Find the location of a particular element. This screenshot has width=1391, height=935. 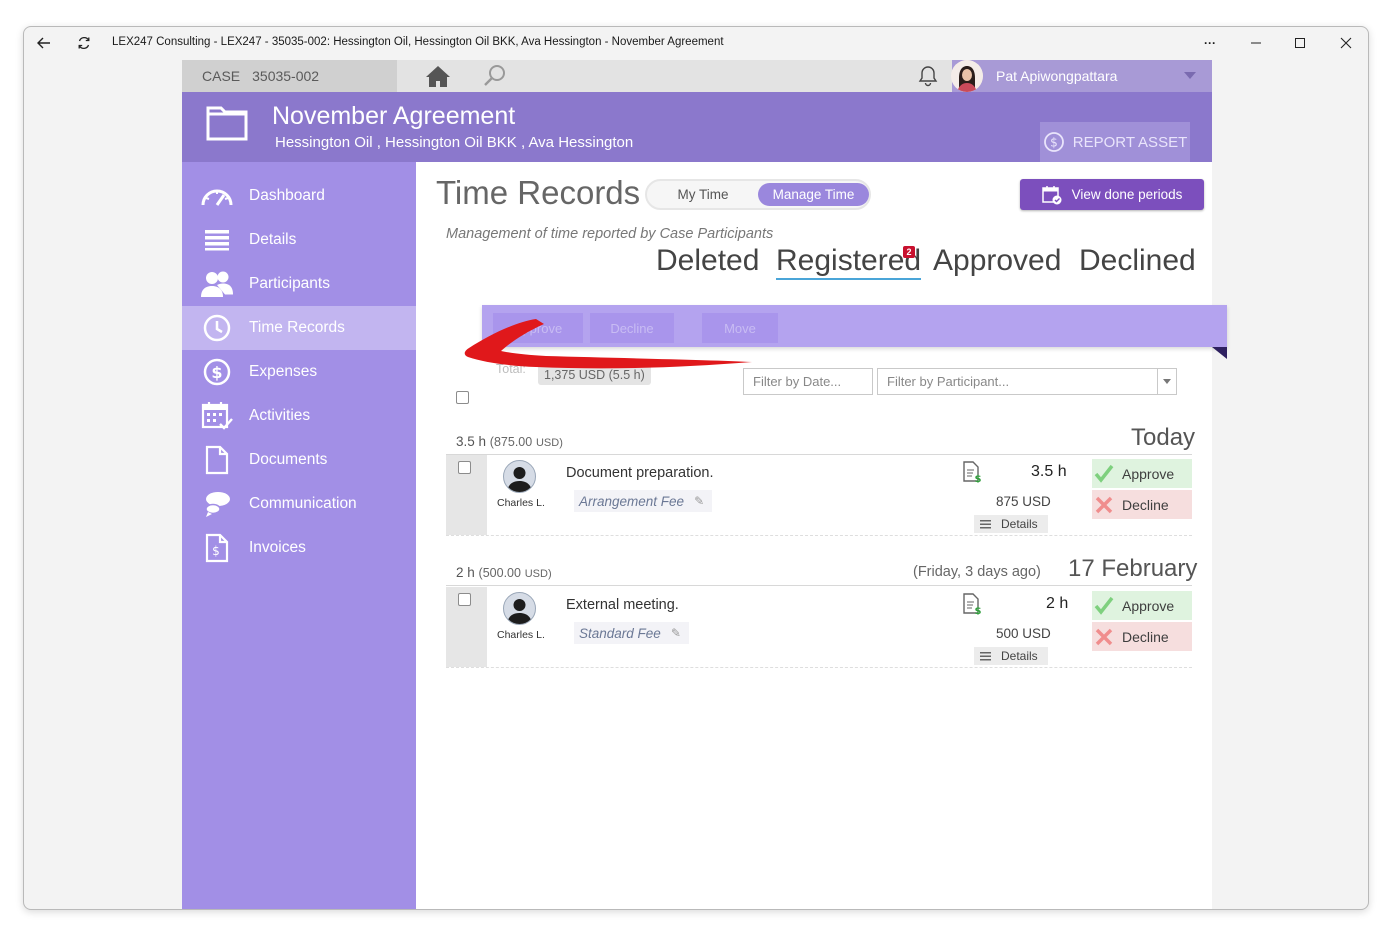

select-all-checkbox is located at coordinates (462, 397).